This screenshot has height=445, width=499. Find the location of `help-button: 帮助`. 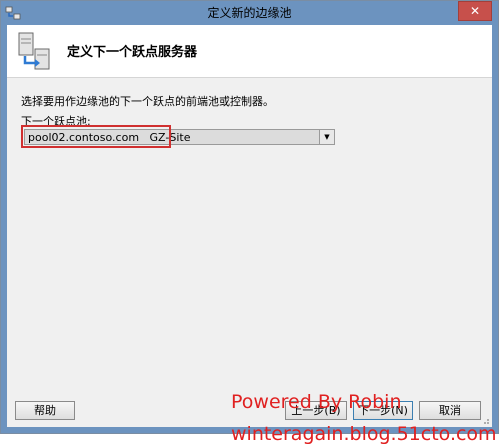

help-button: 帮助 is located at coordinates (45, 410).